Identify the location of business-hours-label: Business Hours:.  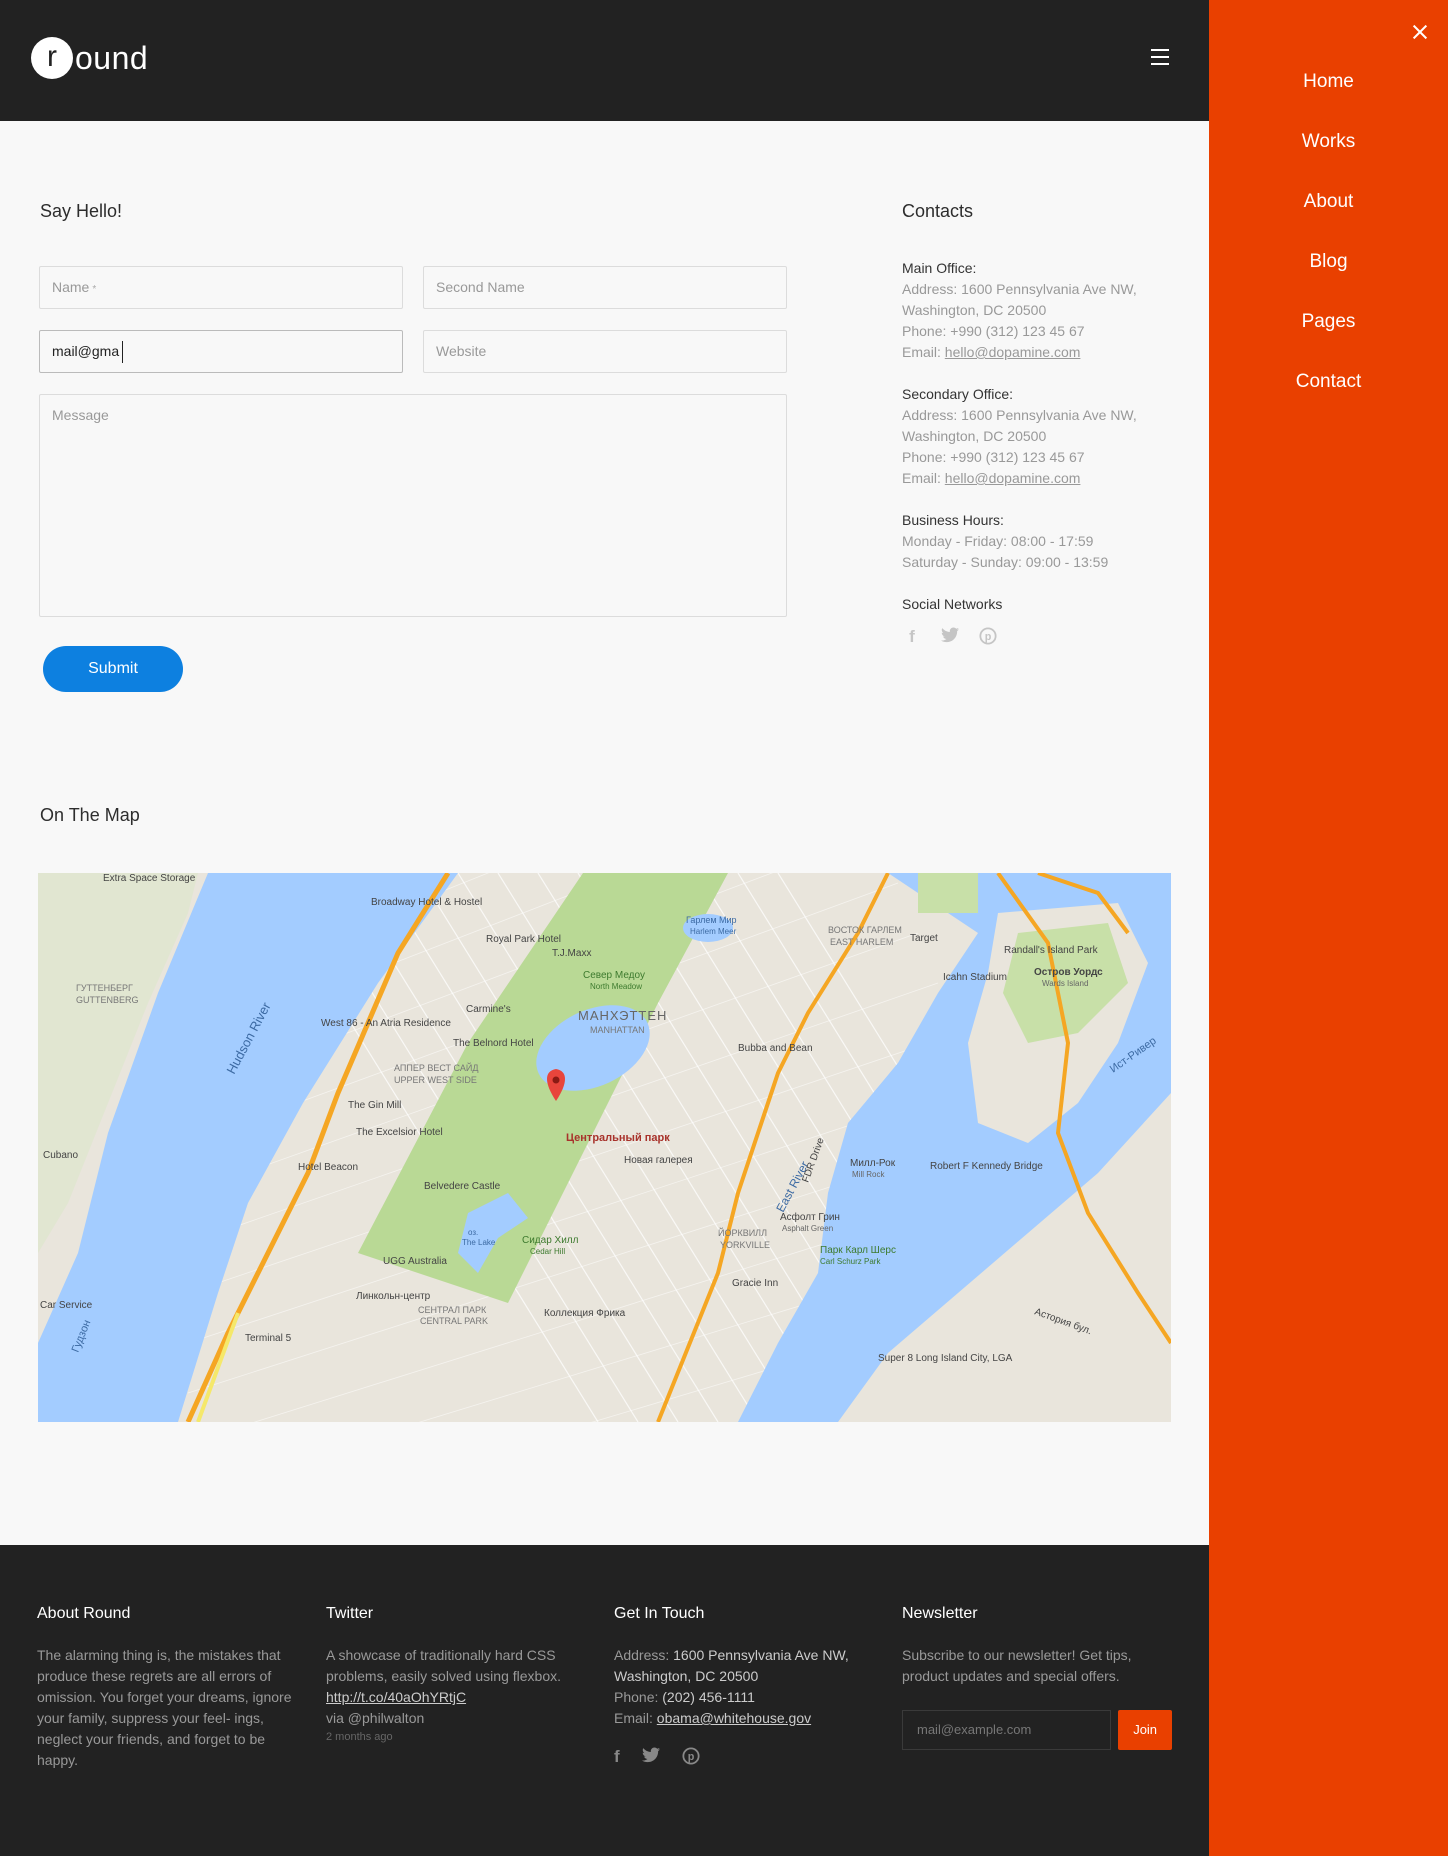
(953, 520).